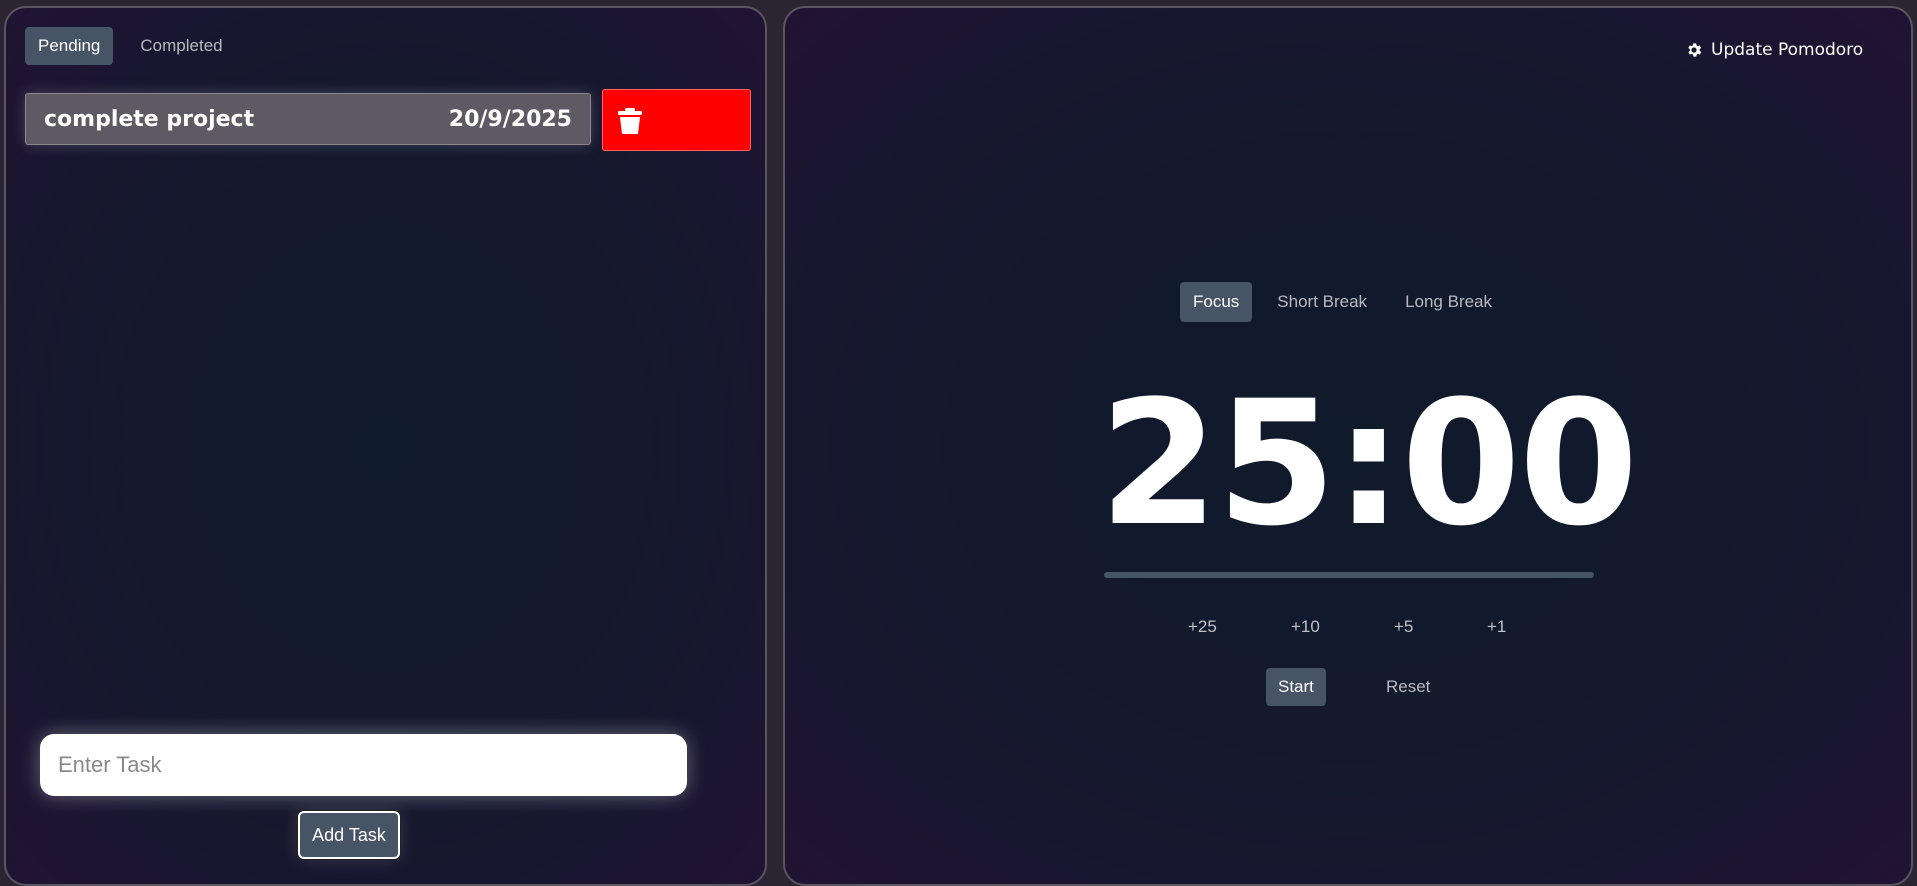 The image size is (1917, 886). Describe the element at coordinates (69, 46) in the screenshot. I see `tab-pending: Pending` at that location.